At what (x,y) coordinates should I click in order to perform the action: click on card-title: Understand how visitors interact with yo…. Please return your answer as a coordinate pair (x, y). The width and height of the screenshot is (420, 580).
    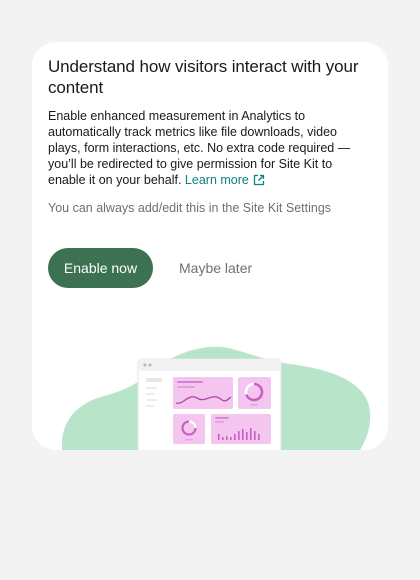
    Looking at the image, I should click on (203, 77).